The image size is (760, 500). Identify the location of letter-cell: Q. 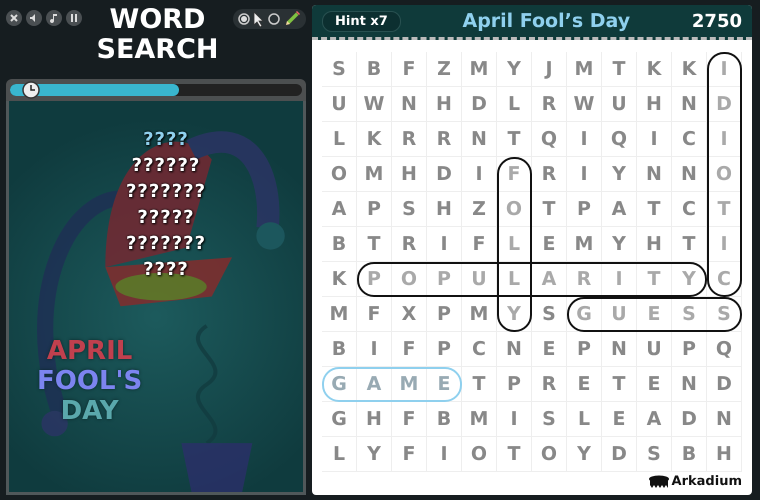
(549, 139).